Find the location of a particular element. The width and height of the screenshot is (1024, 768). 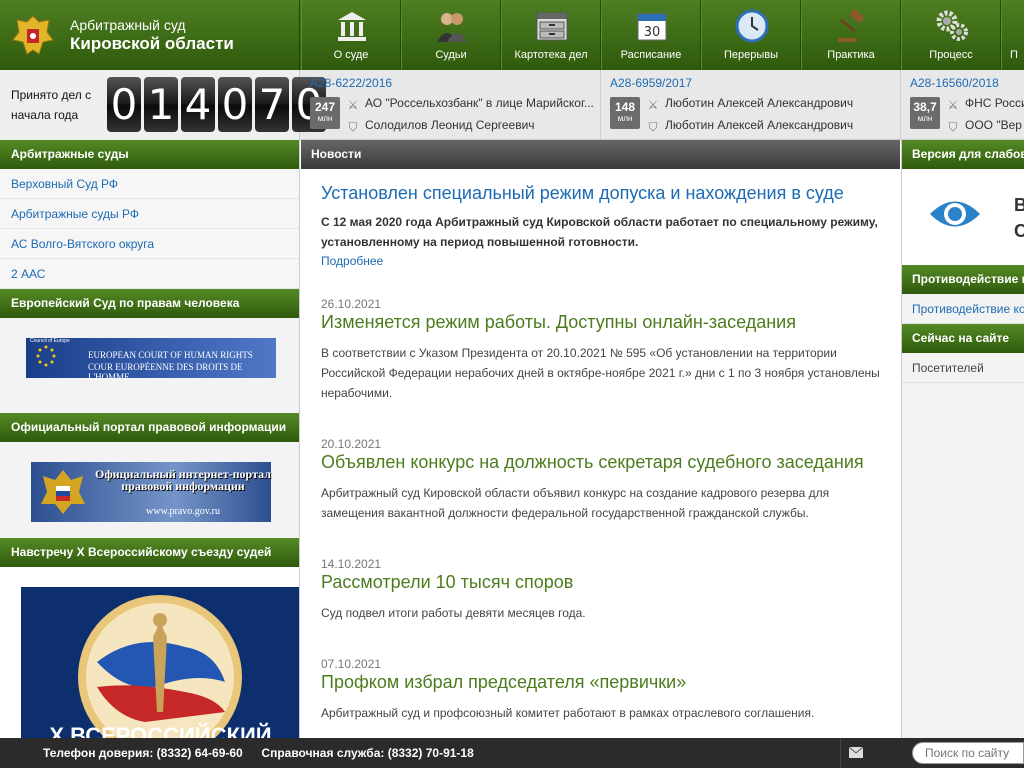

pravo-url: www.pravo.gov.ru is located at coordinates (183, 511).